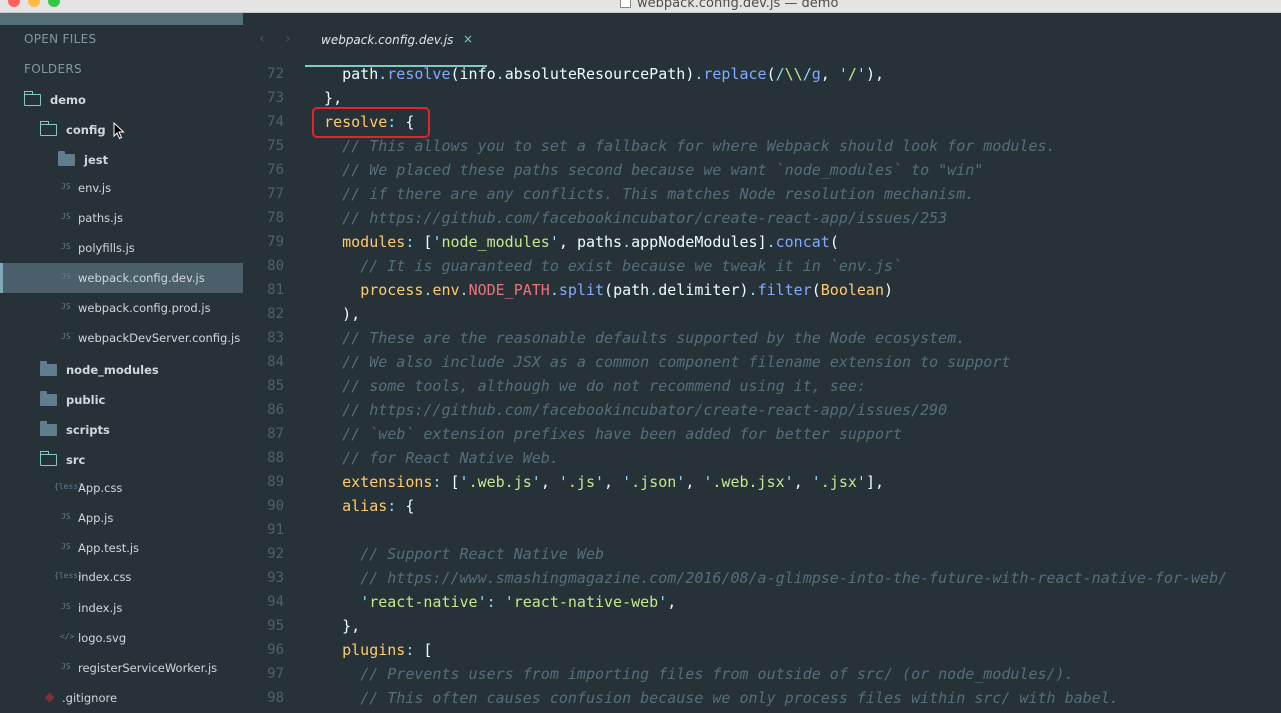 This screenshot has height=713, width=1281. What do you see at coordinates (53, 69) in the screenshot?
I see `folders-header: FOLDERS` at bounding box center [53, 69].